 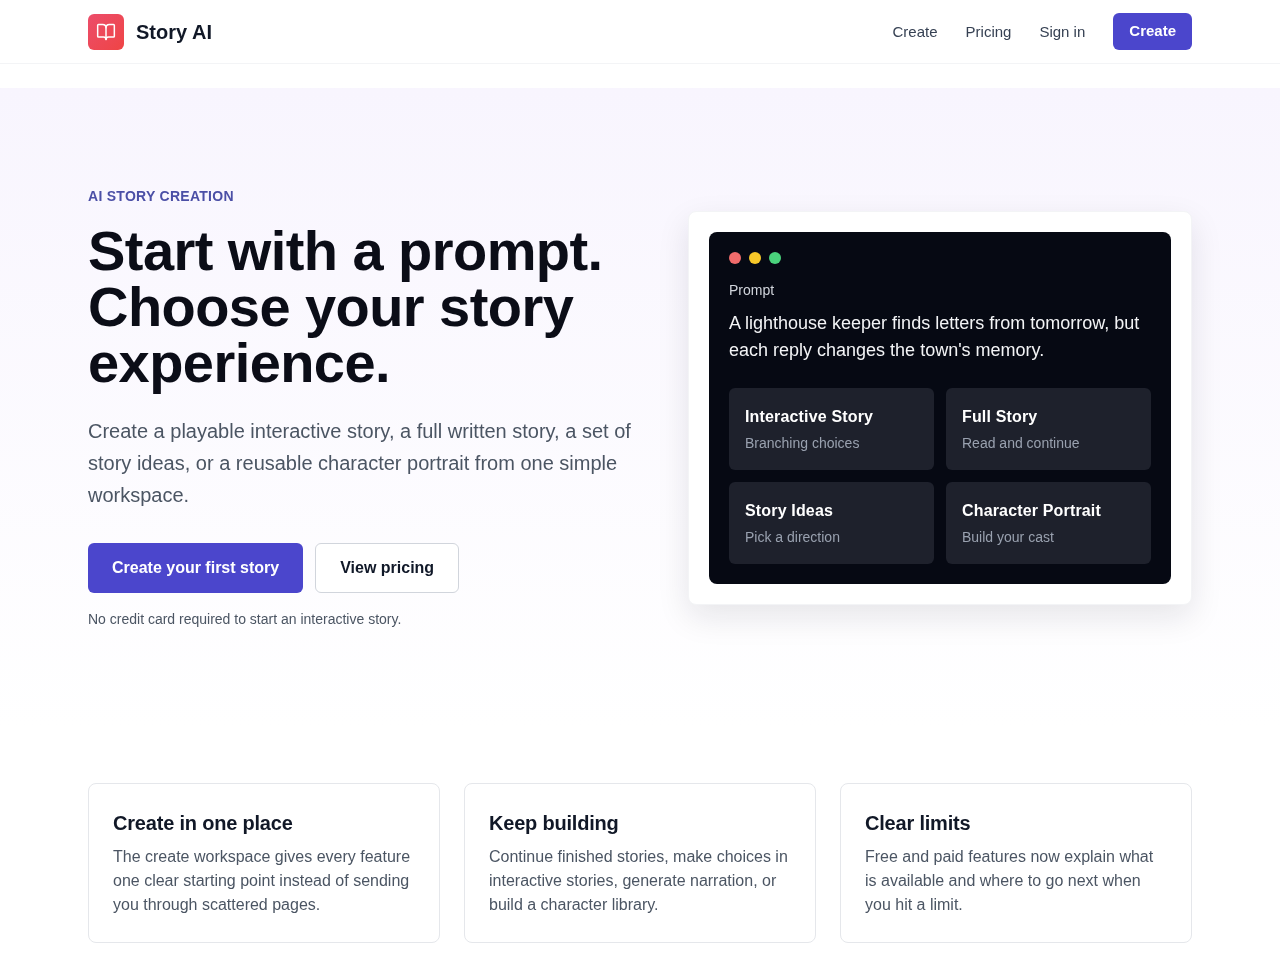 I want to click on feature-description: Free and paid features now explain what is available and where to go next when you hit a limit., so click(x=1010, y=881).